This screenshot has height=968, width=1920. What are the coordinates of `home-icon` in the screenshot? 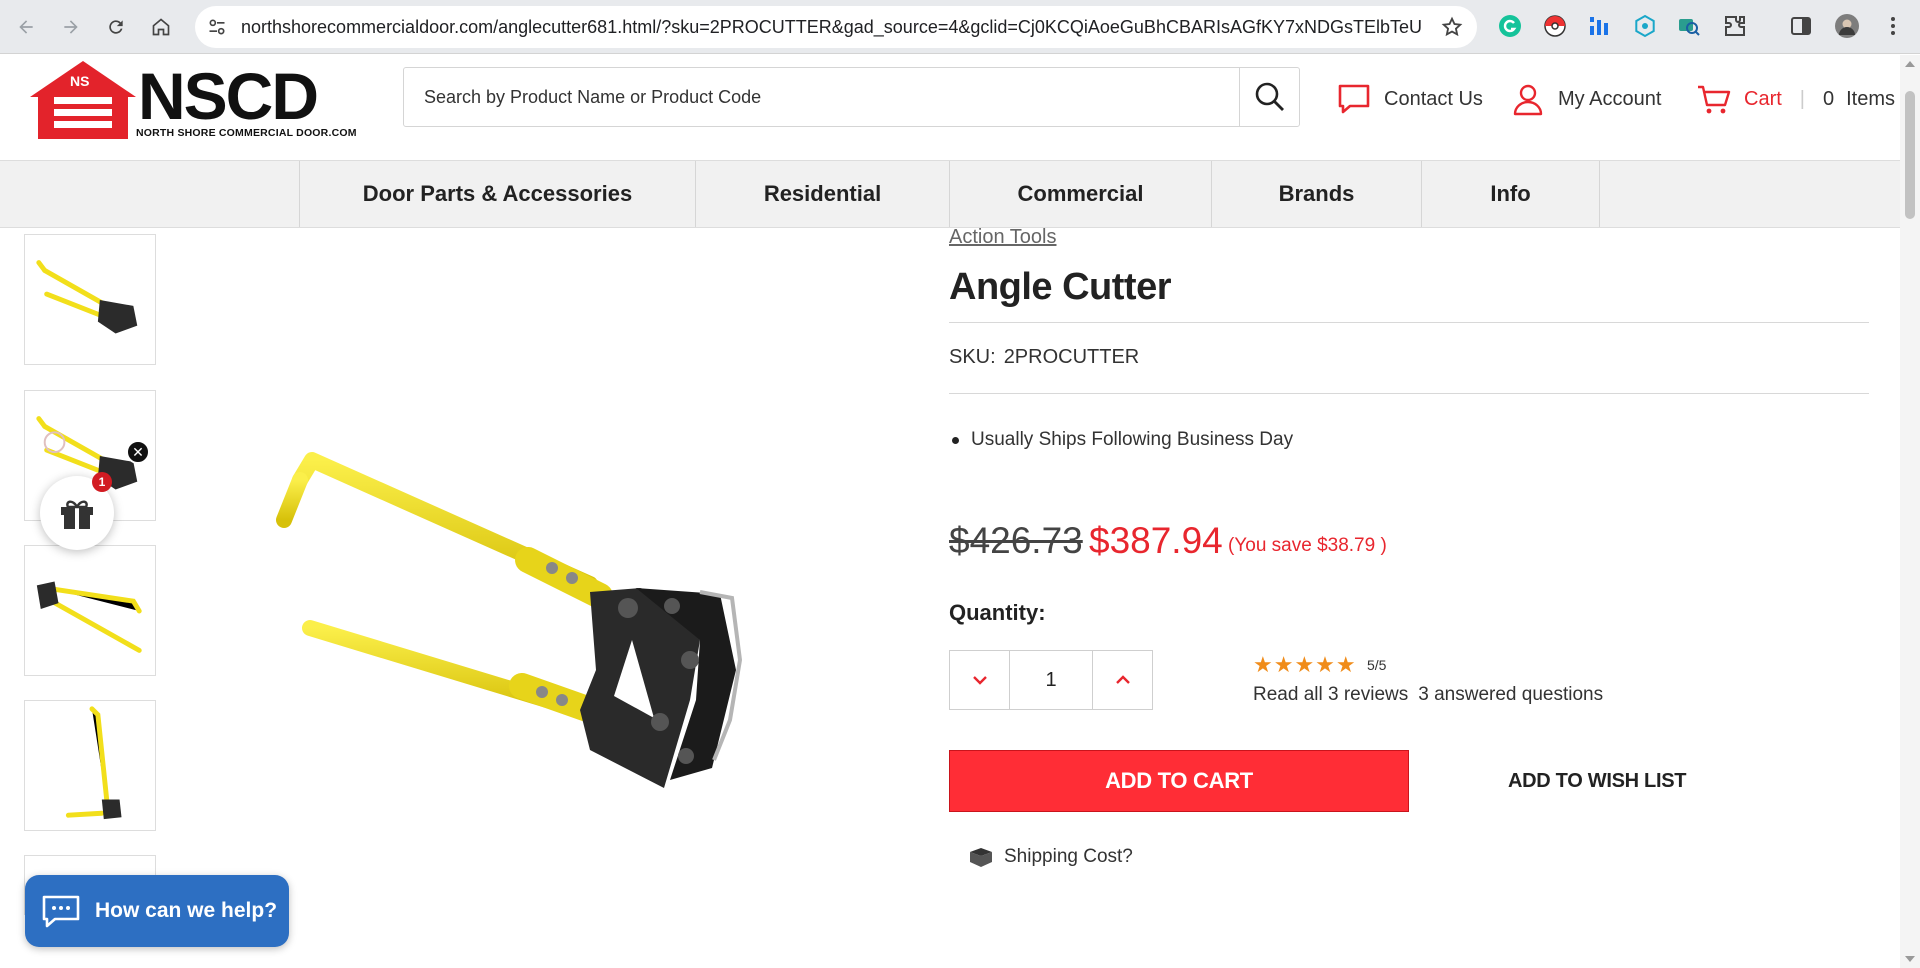 It's located at (161, 27).